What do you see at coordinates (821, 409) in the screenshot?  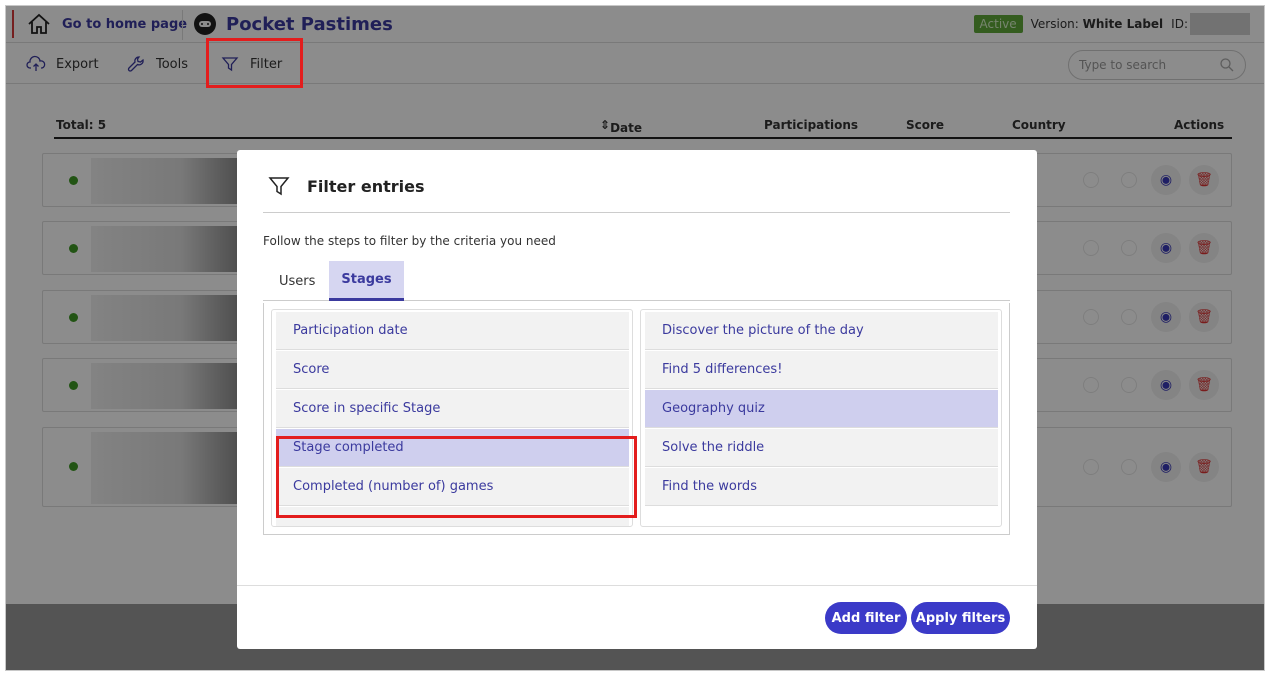 I see `list-item-selected: Geography quiz` at bounding box center [821, 409].